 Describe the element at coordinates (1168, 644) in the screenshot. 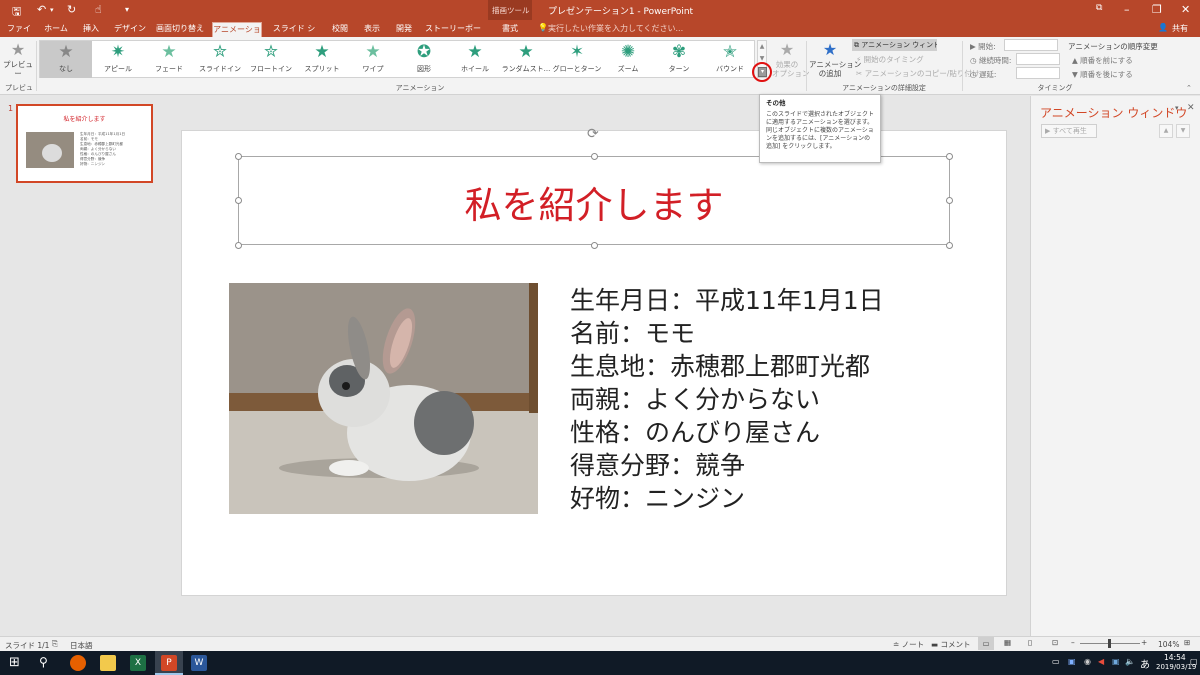

I see `zoom-level: 104%` at that location.